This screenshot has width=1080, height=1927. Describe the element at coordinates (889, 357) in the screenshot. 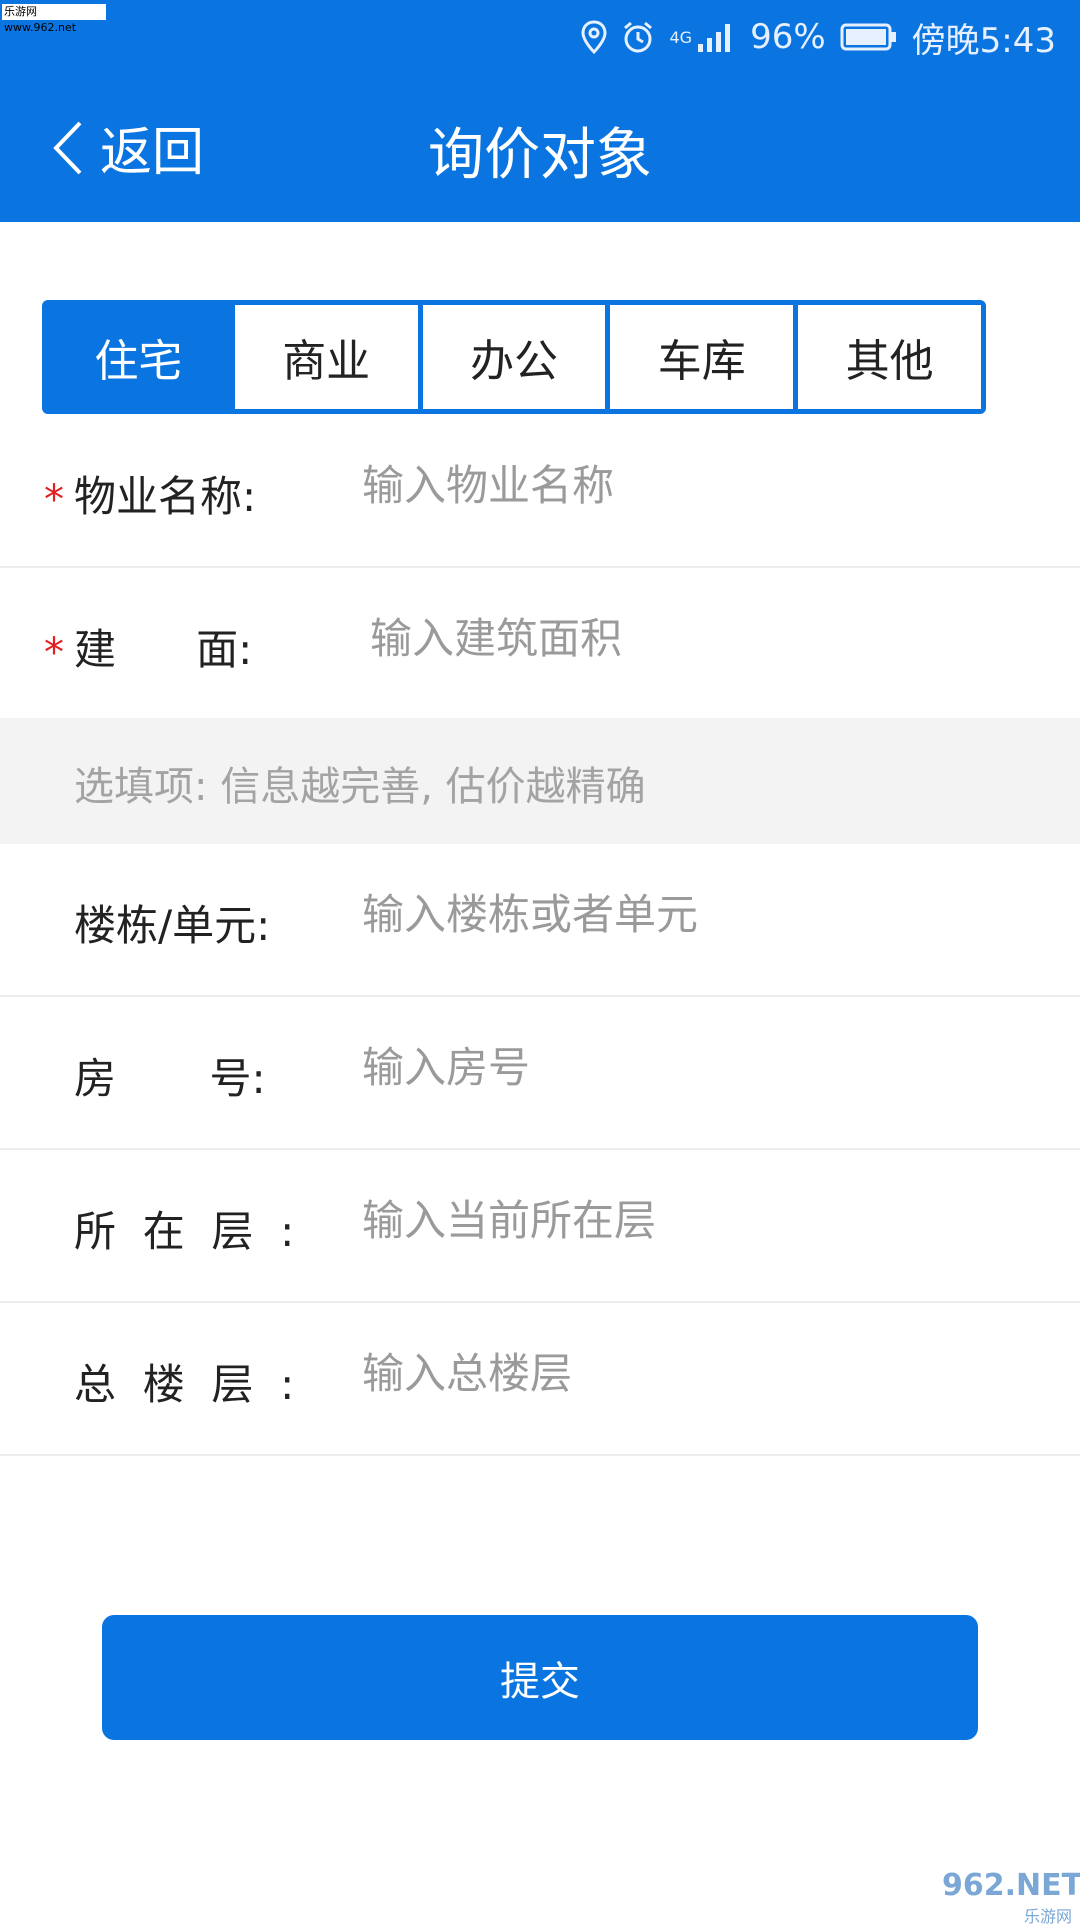

I see `tab-other: 其他` at that location.